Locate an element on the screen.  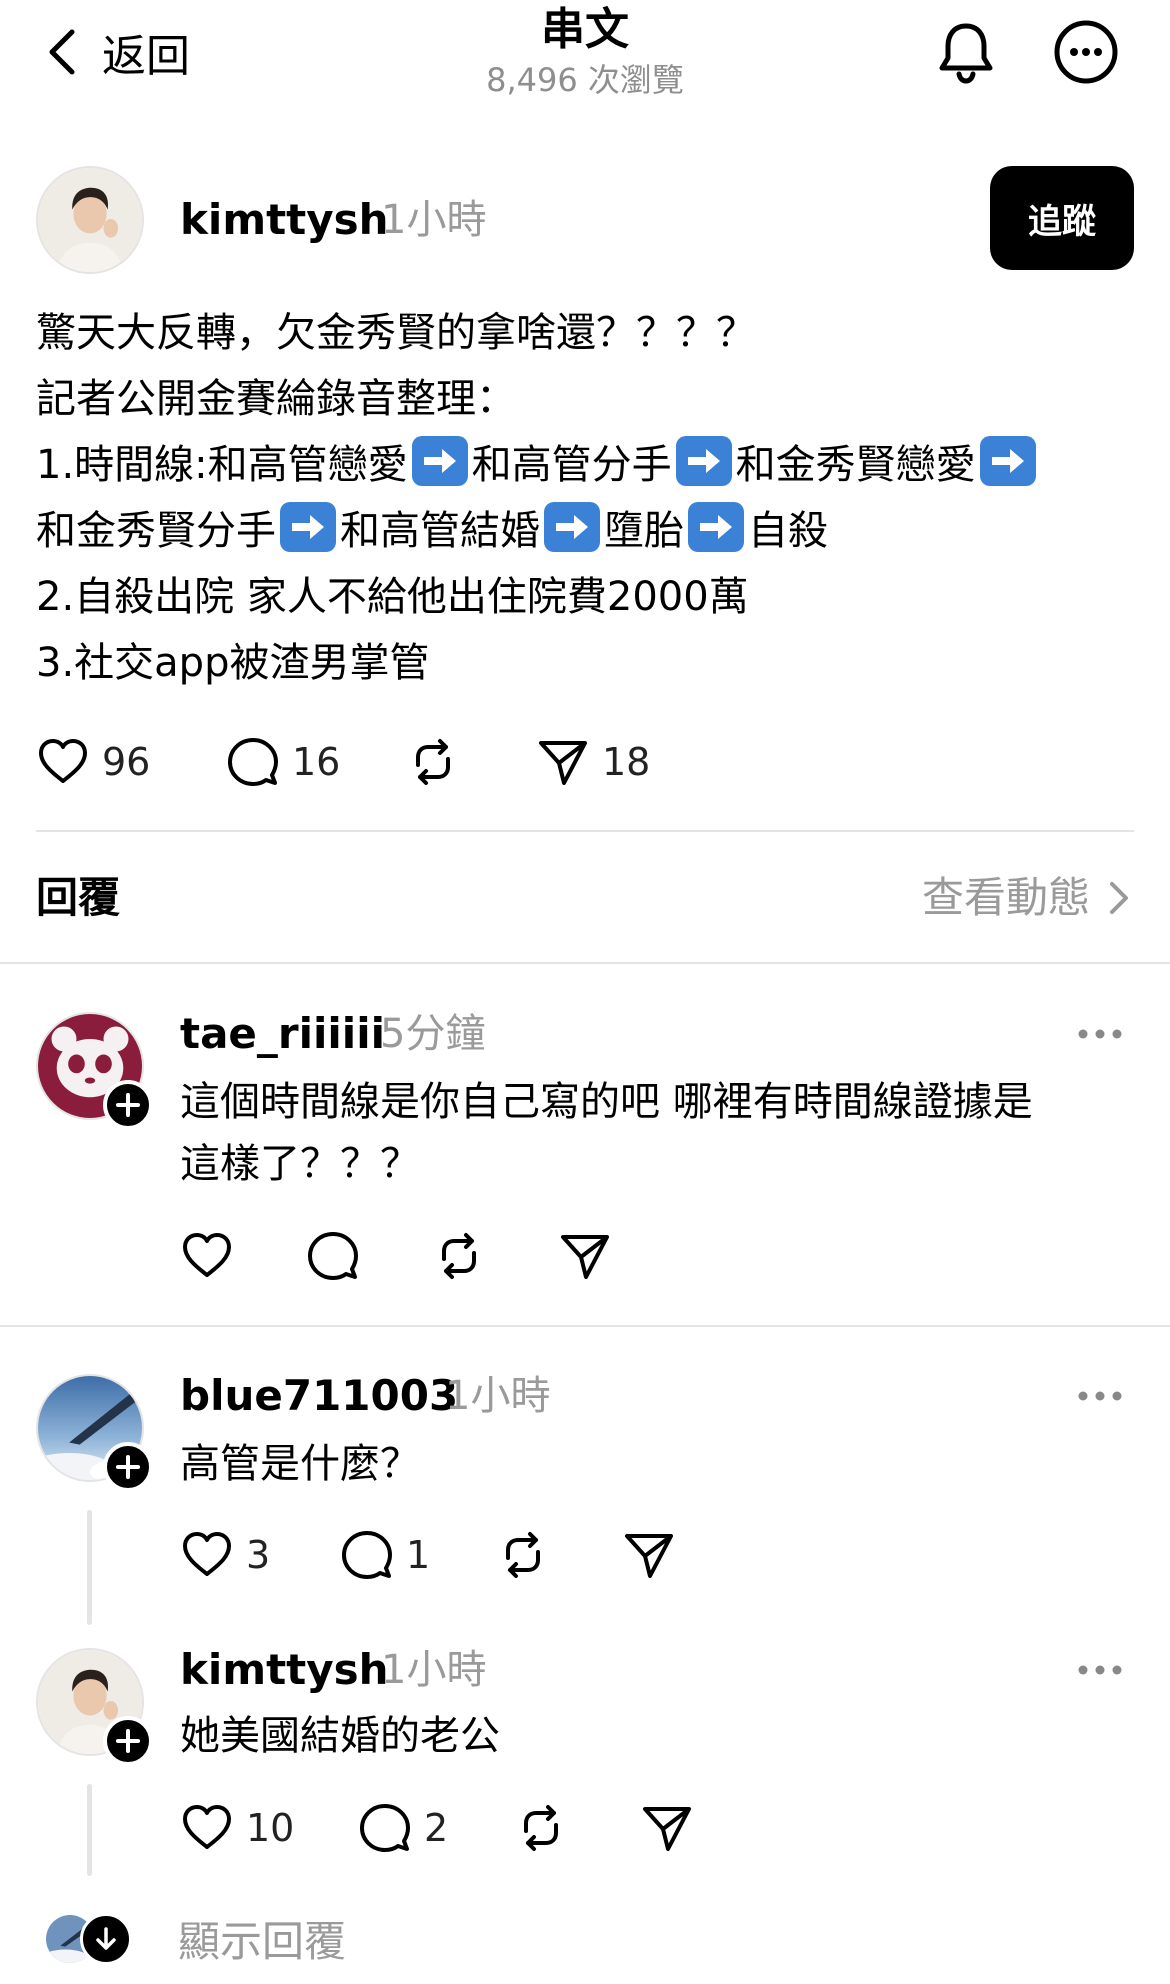
bell-icon is located at coordinates (966, 53).